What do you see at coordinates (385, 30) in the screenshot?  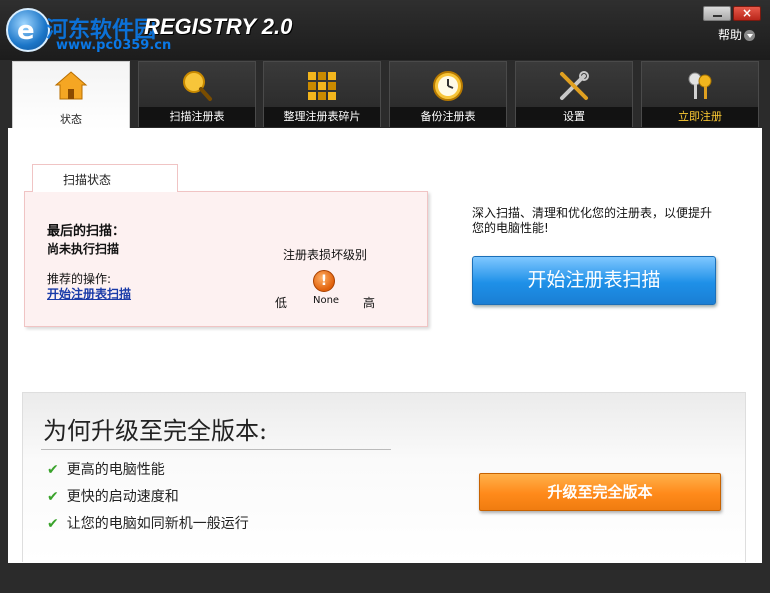 I see `title-bar: e 河东软件园 REGISTRY 2.0 www.pc0359.cn × 帮助` at bounding box center [385, 30].